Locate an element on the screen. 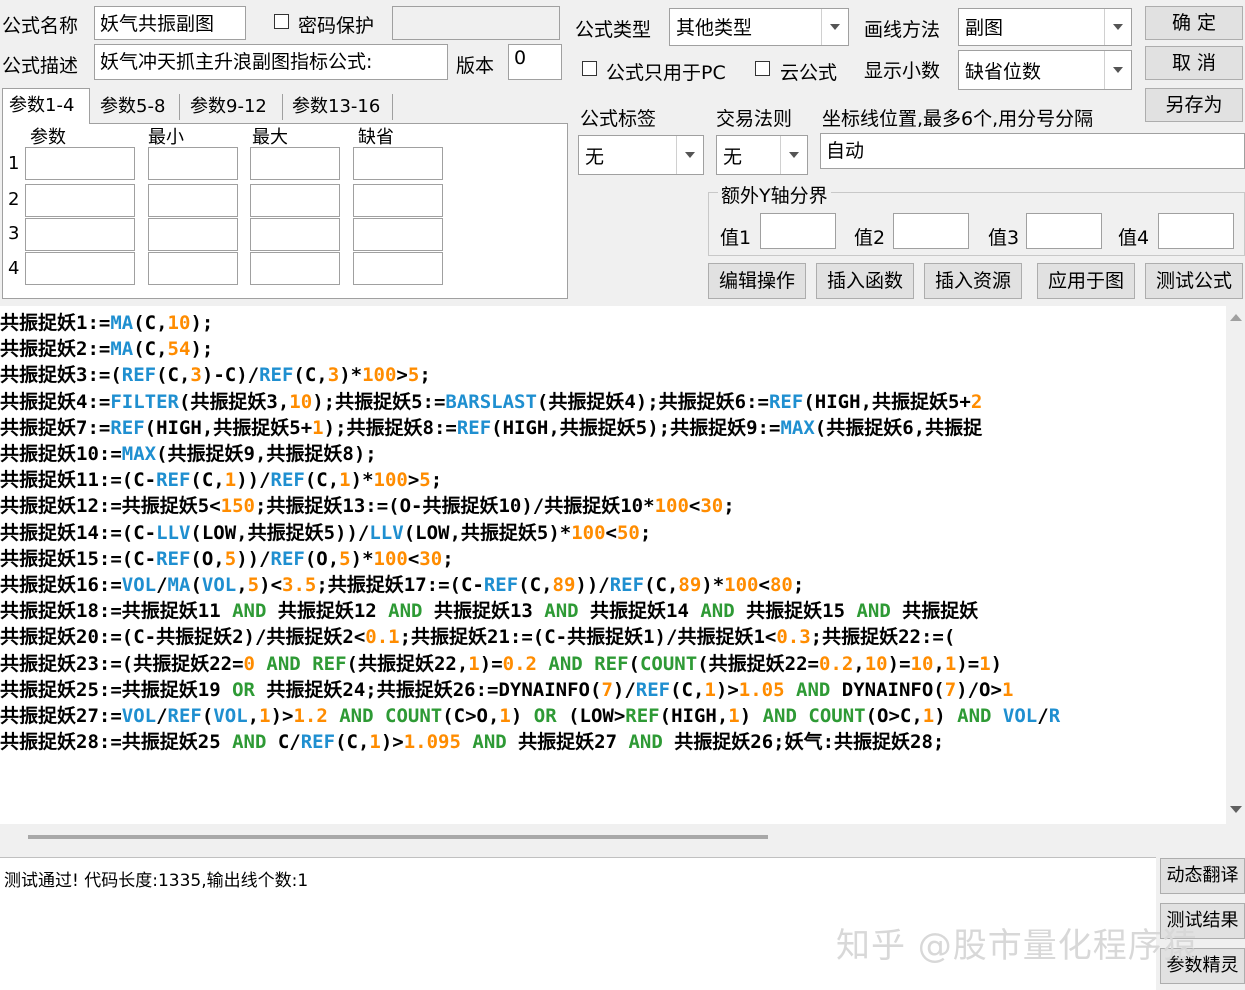 Image resolution: width=1245 pixels, height=990 pixels. test-formula-button: 测试公式 is located at coordinates (1194, 281).